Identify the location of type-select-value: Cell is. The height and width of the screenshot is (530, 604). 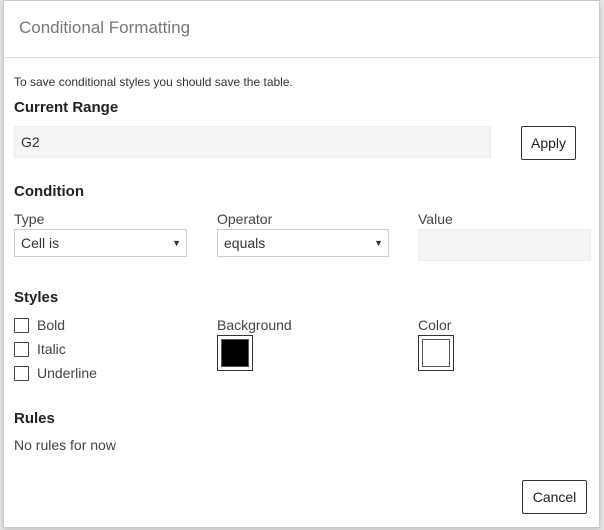
(40, 243).